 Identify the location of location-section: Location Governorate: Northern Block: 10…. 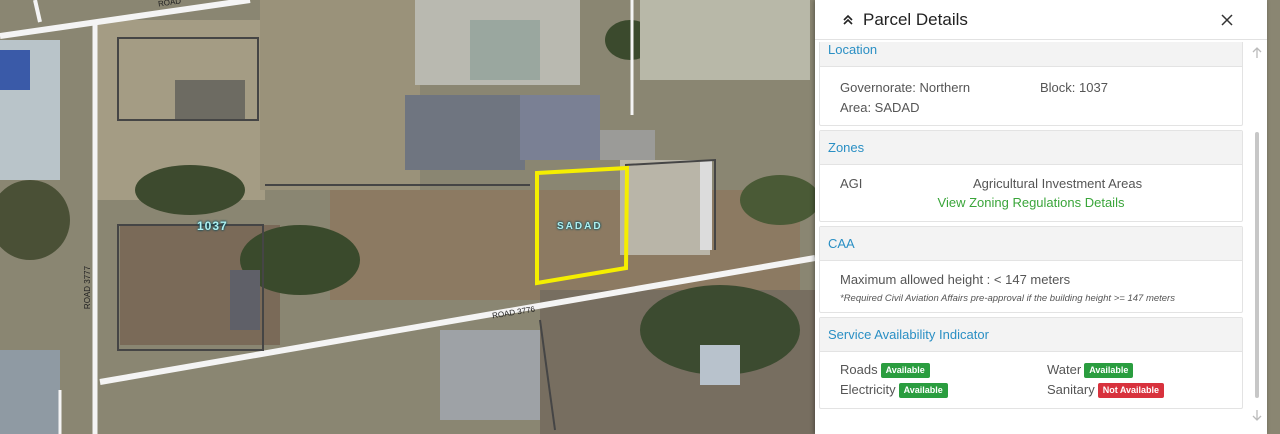
(1031, 84).